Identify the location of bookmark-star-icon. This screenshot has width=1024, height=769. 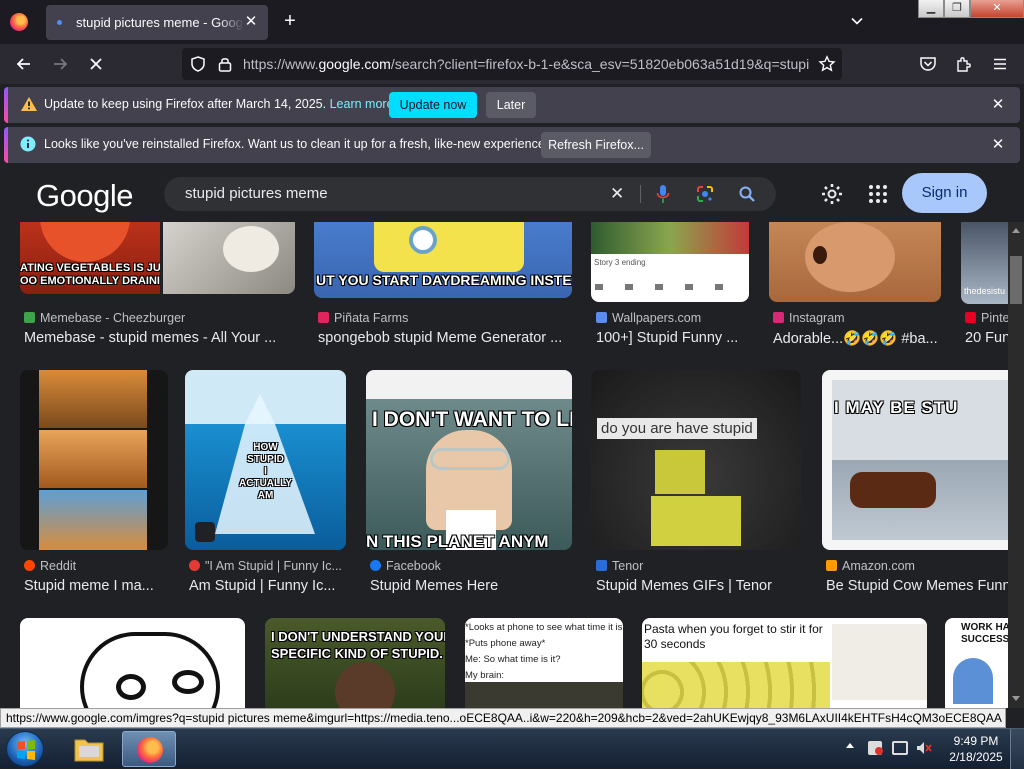
(827, 64).